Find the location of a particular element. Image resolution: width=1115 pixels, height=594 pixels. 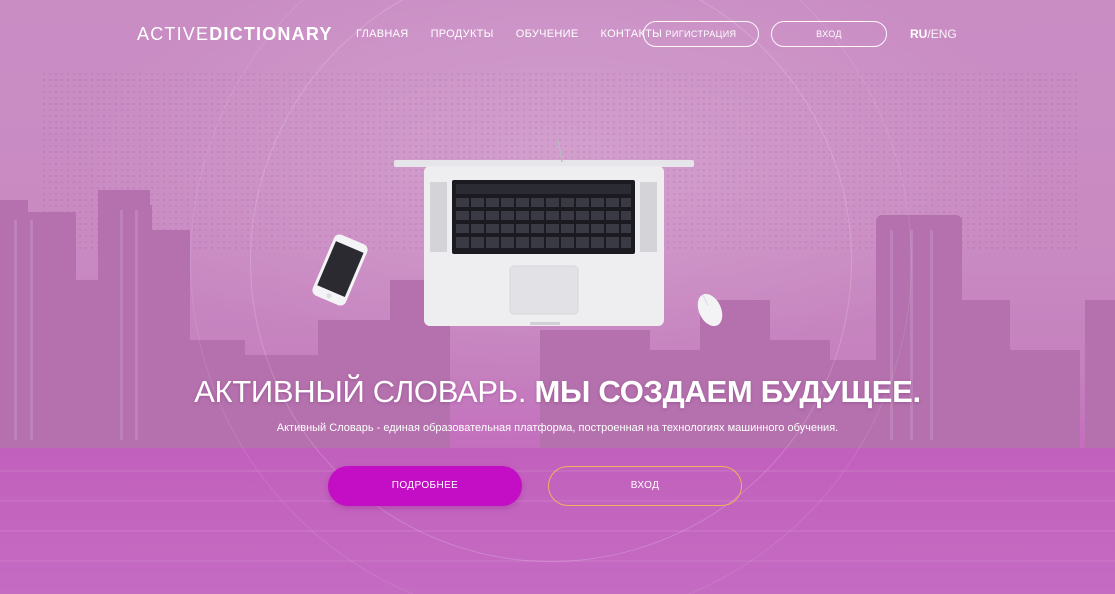

register-button: РИГИСТРАЦИЯ is located at coordinates (701, 34).